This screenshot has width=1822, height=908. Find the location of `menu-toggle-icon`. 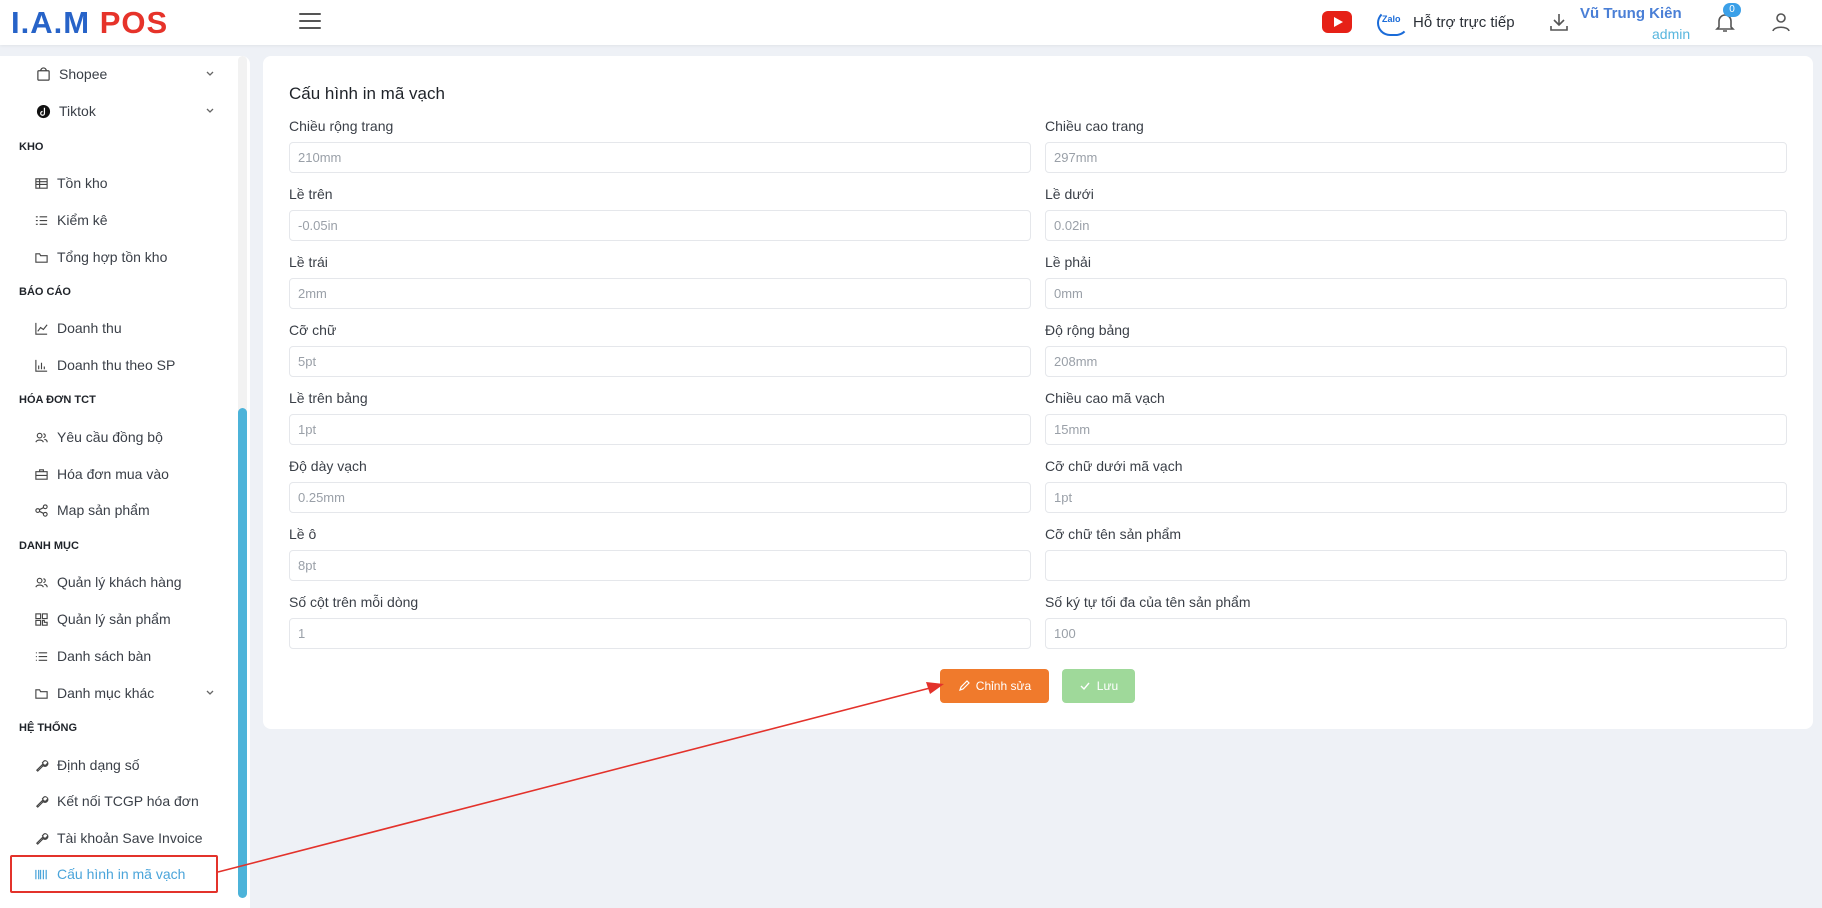

menu-toggle-icon is located at coordinates (310, 22).